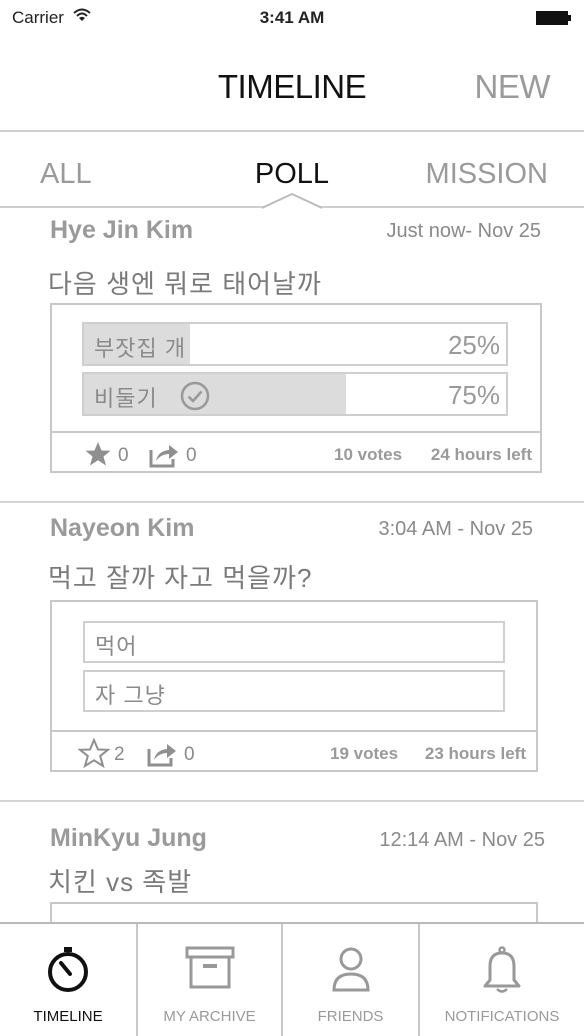 This screenshot has height=1036, width=584. Describe the element at coordinates (502, 1016) in the screenshot. I see `tab-label: NOTIFICATIONS` at that location.